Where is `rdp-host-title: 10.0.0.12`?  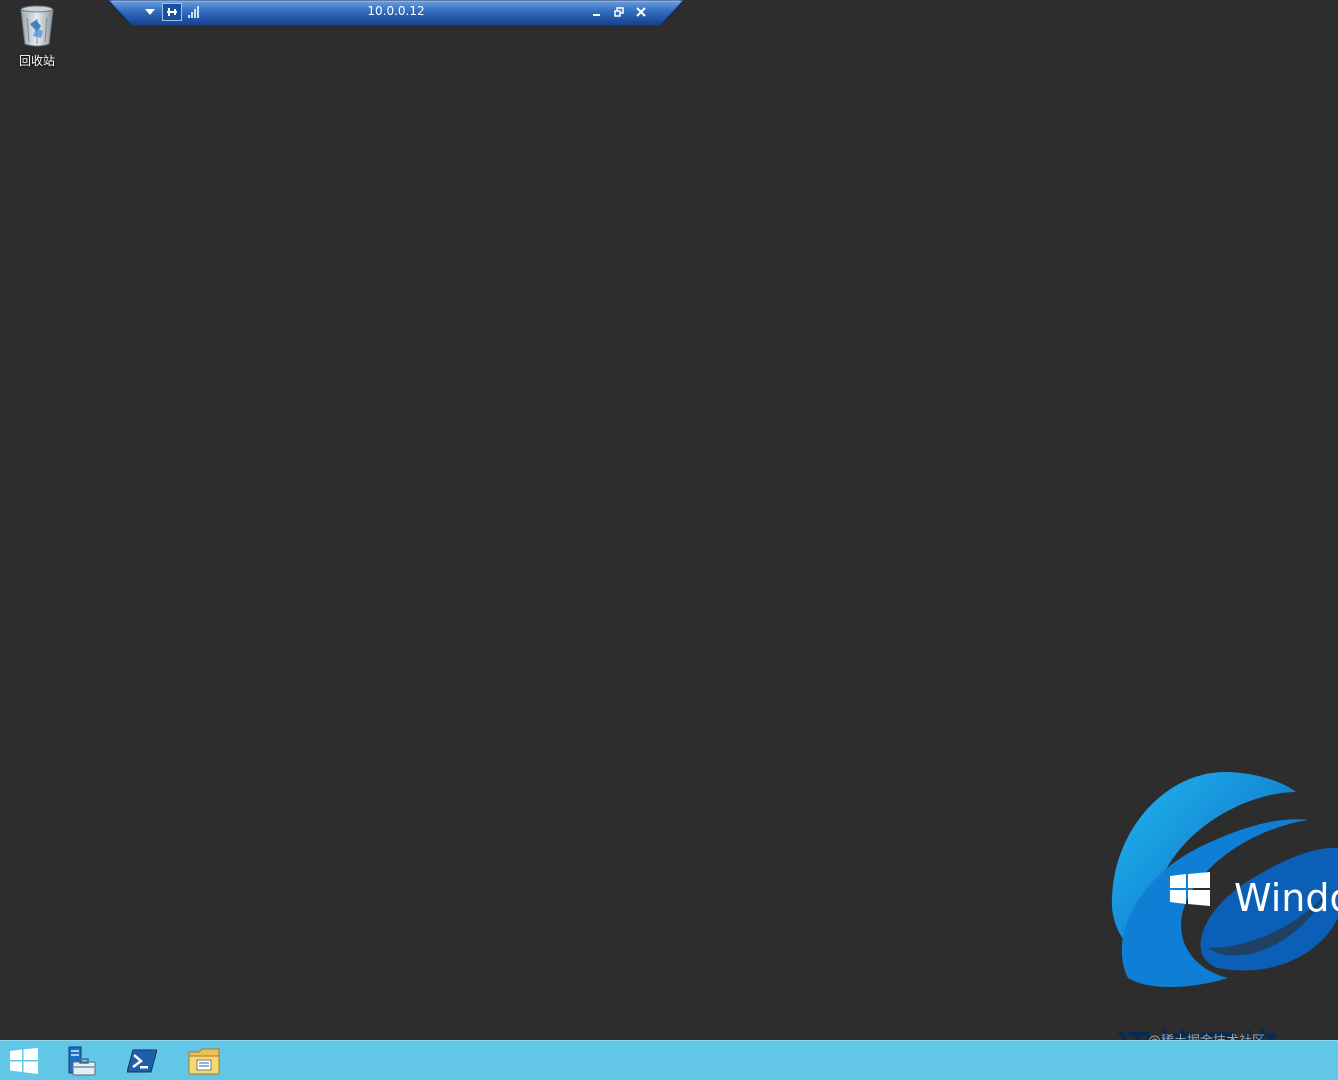
rdp-host-title: 10.0.0.12 is located at coordinates (396, 11).